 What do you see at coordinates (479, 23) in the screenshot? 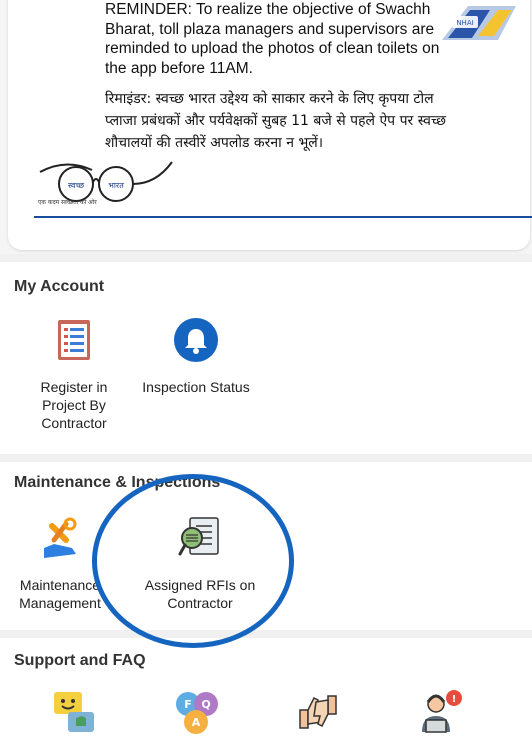
I see `nhai-logo: NHAI` at bounding box center [479, 23].